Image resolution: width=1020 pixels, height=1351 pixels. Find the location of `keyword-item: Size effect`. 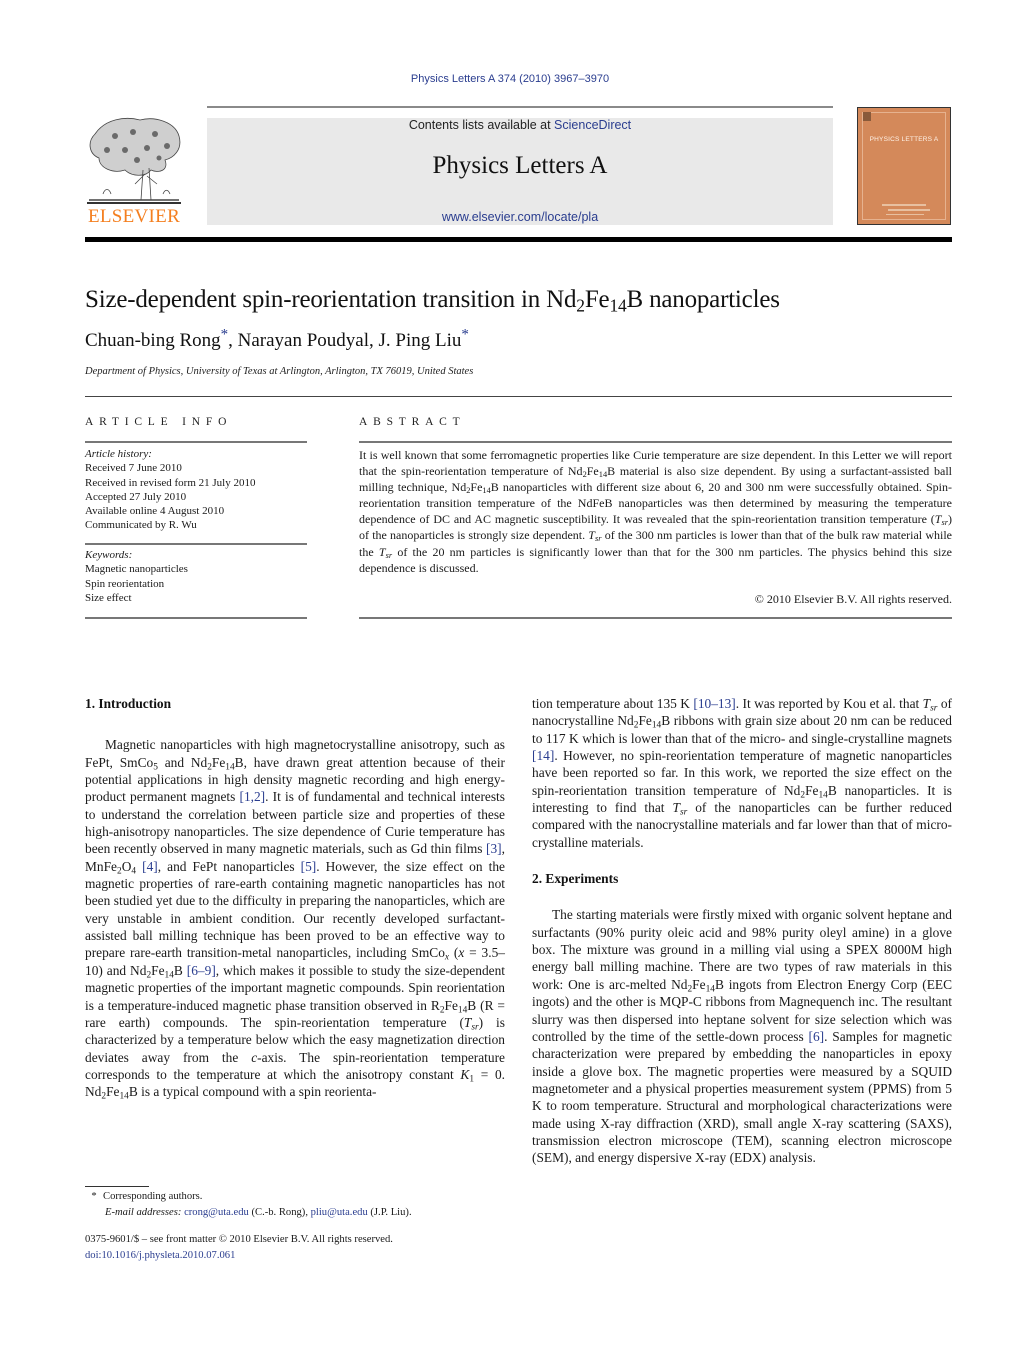

keyword-item: Size effect is located at coordinates (108, 597).